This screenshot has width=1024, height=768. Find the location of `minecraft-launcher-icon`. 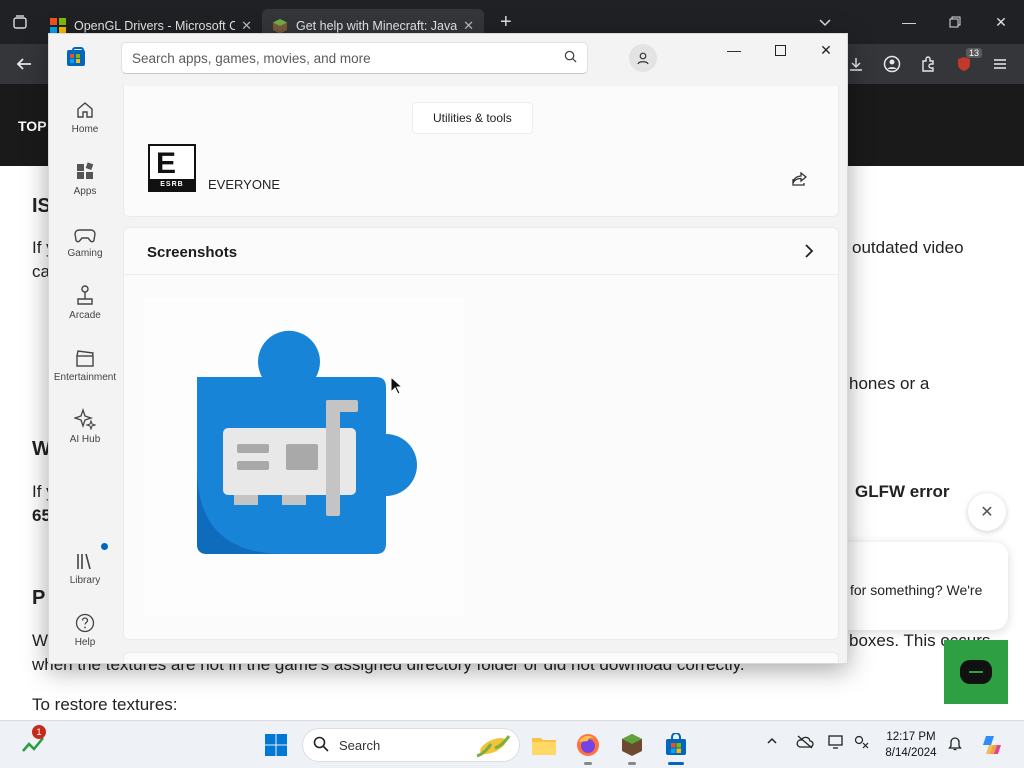

minecraft-launcher-icon is located at coordinates (632, 748).